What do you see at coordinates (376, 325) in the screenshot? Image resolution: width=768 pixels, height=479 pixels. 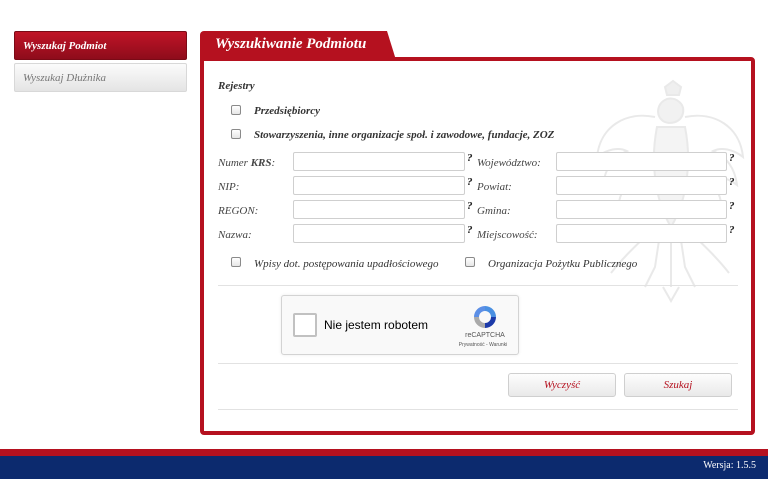 I see `recaptcha-label: Nie jestem robotem` at bounding box center [376, 325].